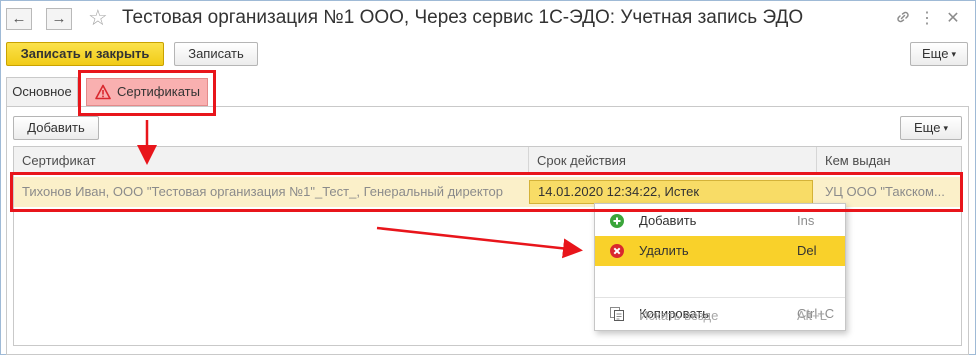 The width and height of the screenshot is (978, 357). What do you see at coordinates (927, 19) in the screenshot?
I see `more-vertical-icon: ⋮` at bounding box center [927, 19].